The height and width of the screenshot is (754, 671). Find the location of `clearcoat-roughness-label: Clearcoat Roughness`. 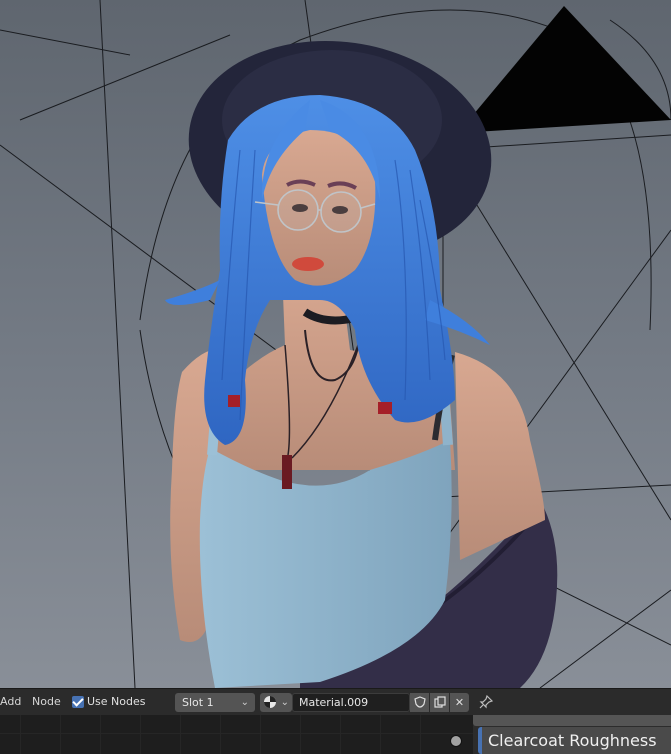

clearcoat-roughness-label: Clearcoat Roughness is located at coordinates (572, 740).